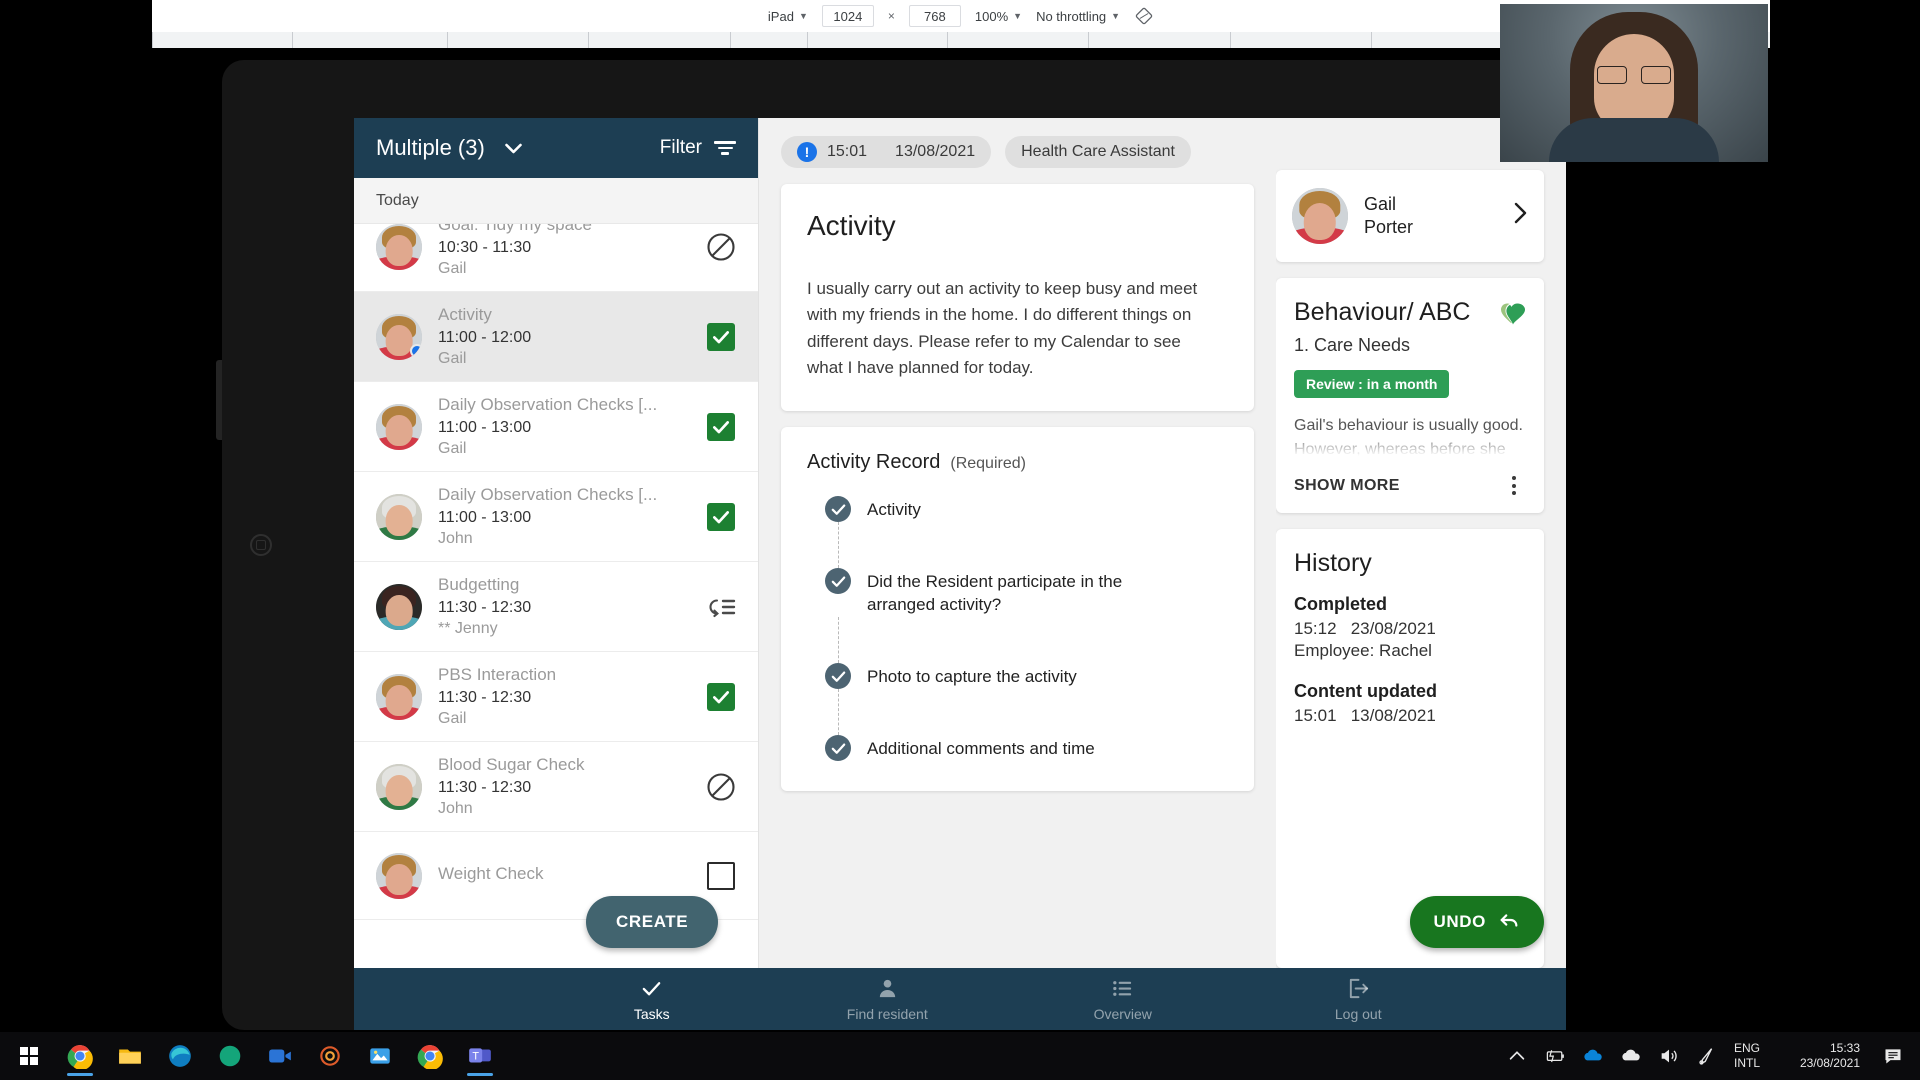  Describe the element at coordinates (725, 148) in the screenshot. I see `filter-icon` at that location.